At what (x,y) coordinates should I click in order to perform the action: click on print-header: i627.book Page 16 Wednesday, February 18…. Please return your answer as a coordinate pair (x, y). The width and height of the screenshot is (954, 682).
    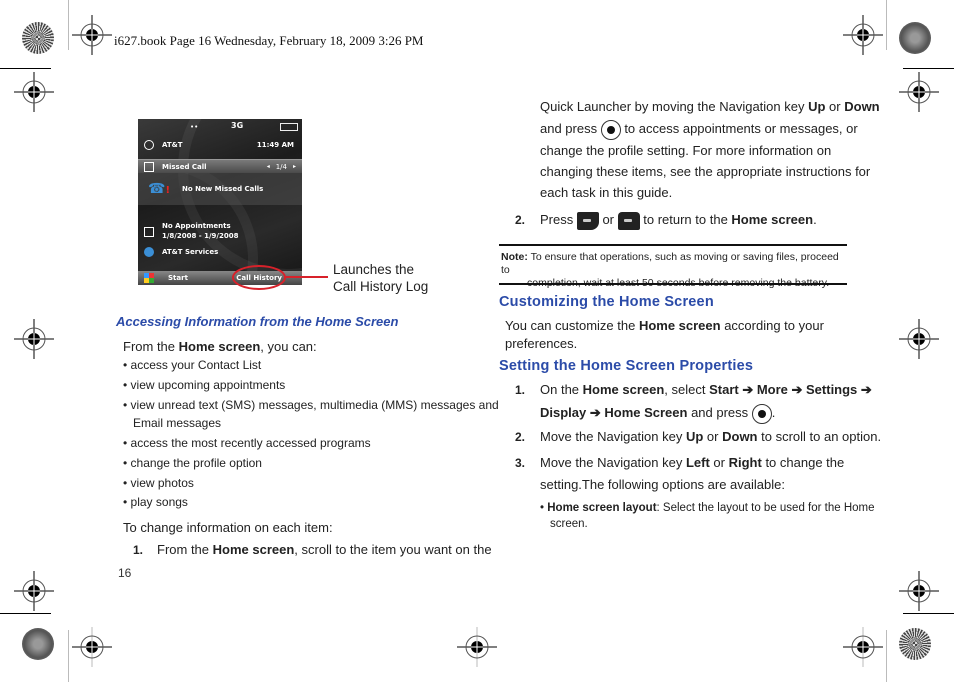
    Looking at the image, I should click on (269, 40).